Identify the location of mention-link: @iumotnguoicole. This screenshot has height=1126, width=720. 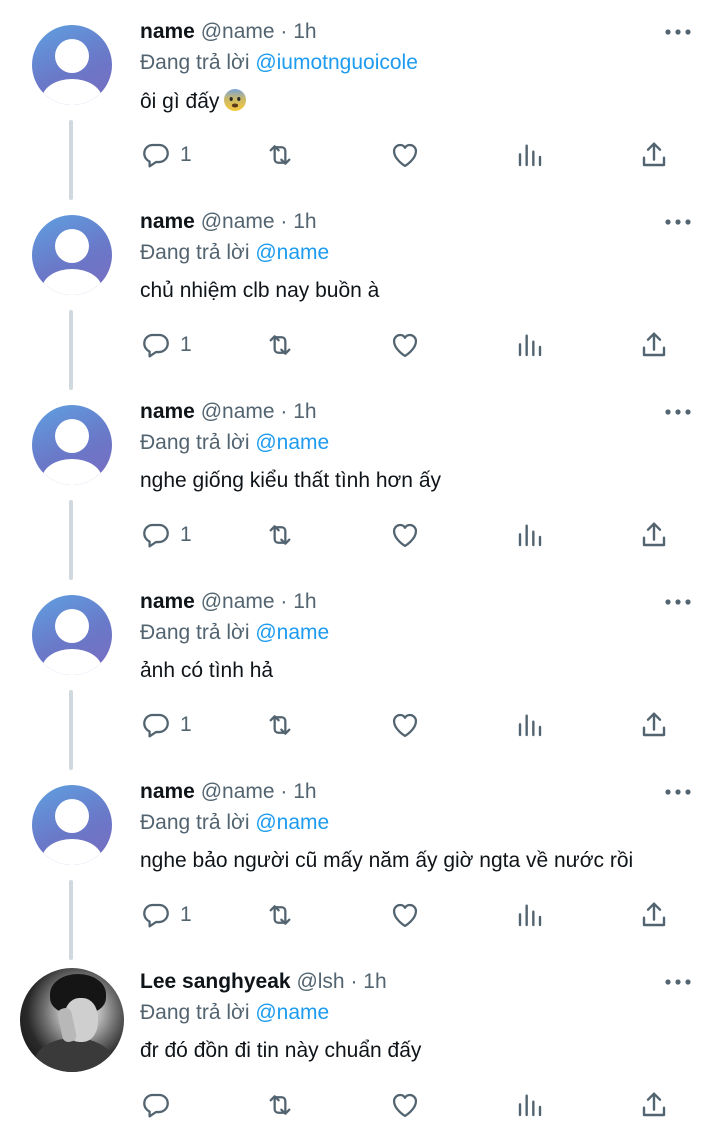
(336, 62).